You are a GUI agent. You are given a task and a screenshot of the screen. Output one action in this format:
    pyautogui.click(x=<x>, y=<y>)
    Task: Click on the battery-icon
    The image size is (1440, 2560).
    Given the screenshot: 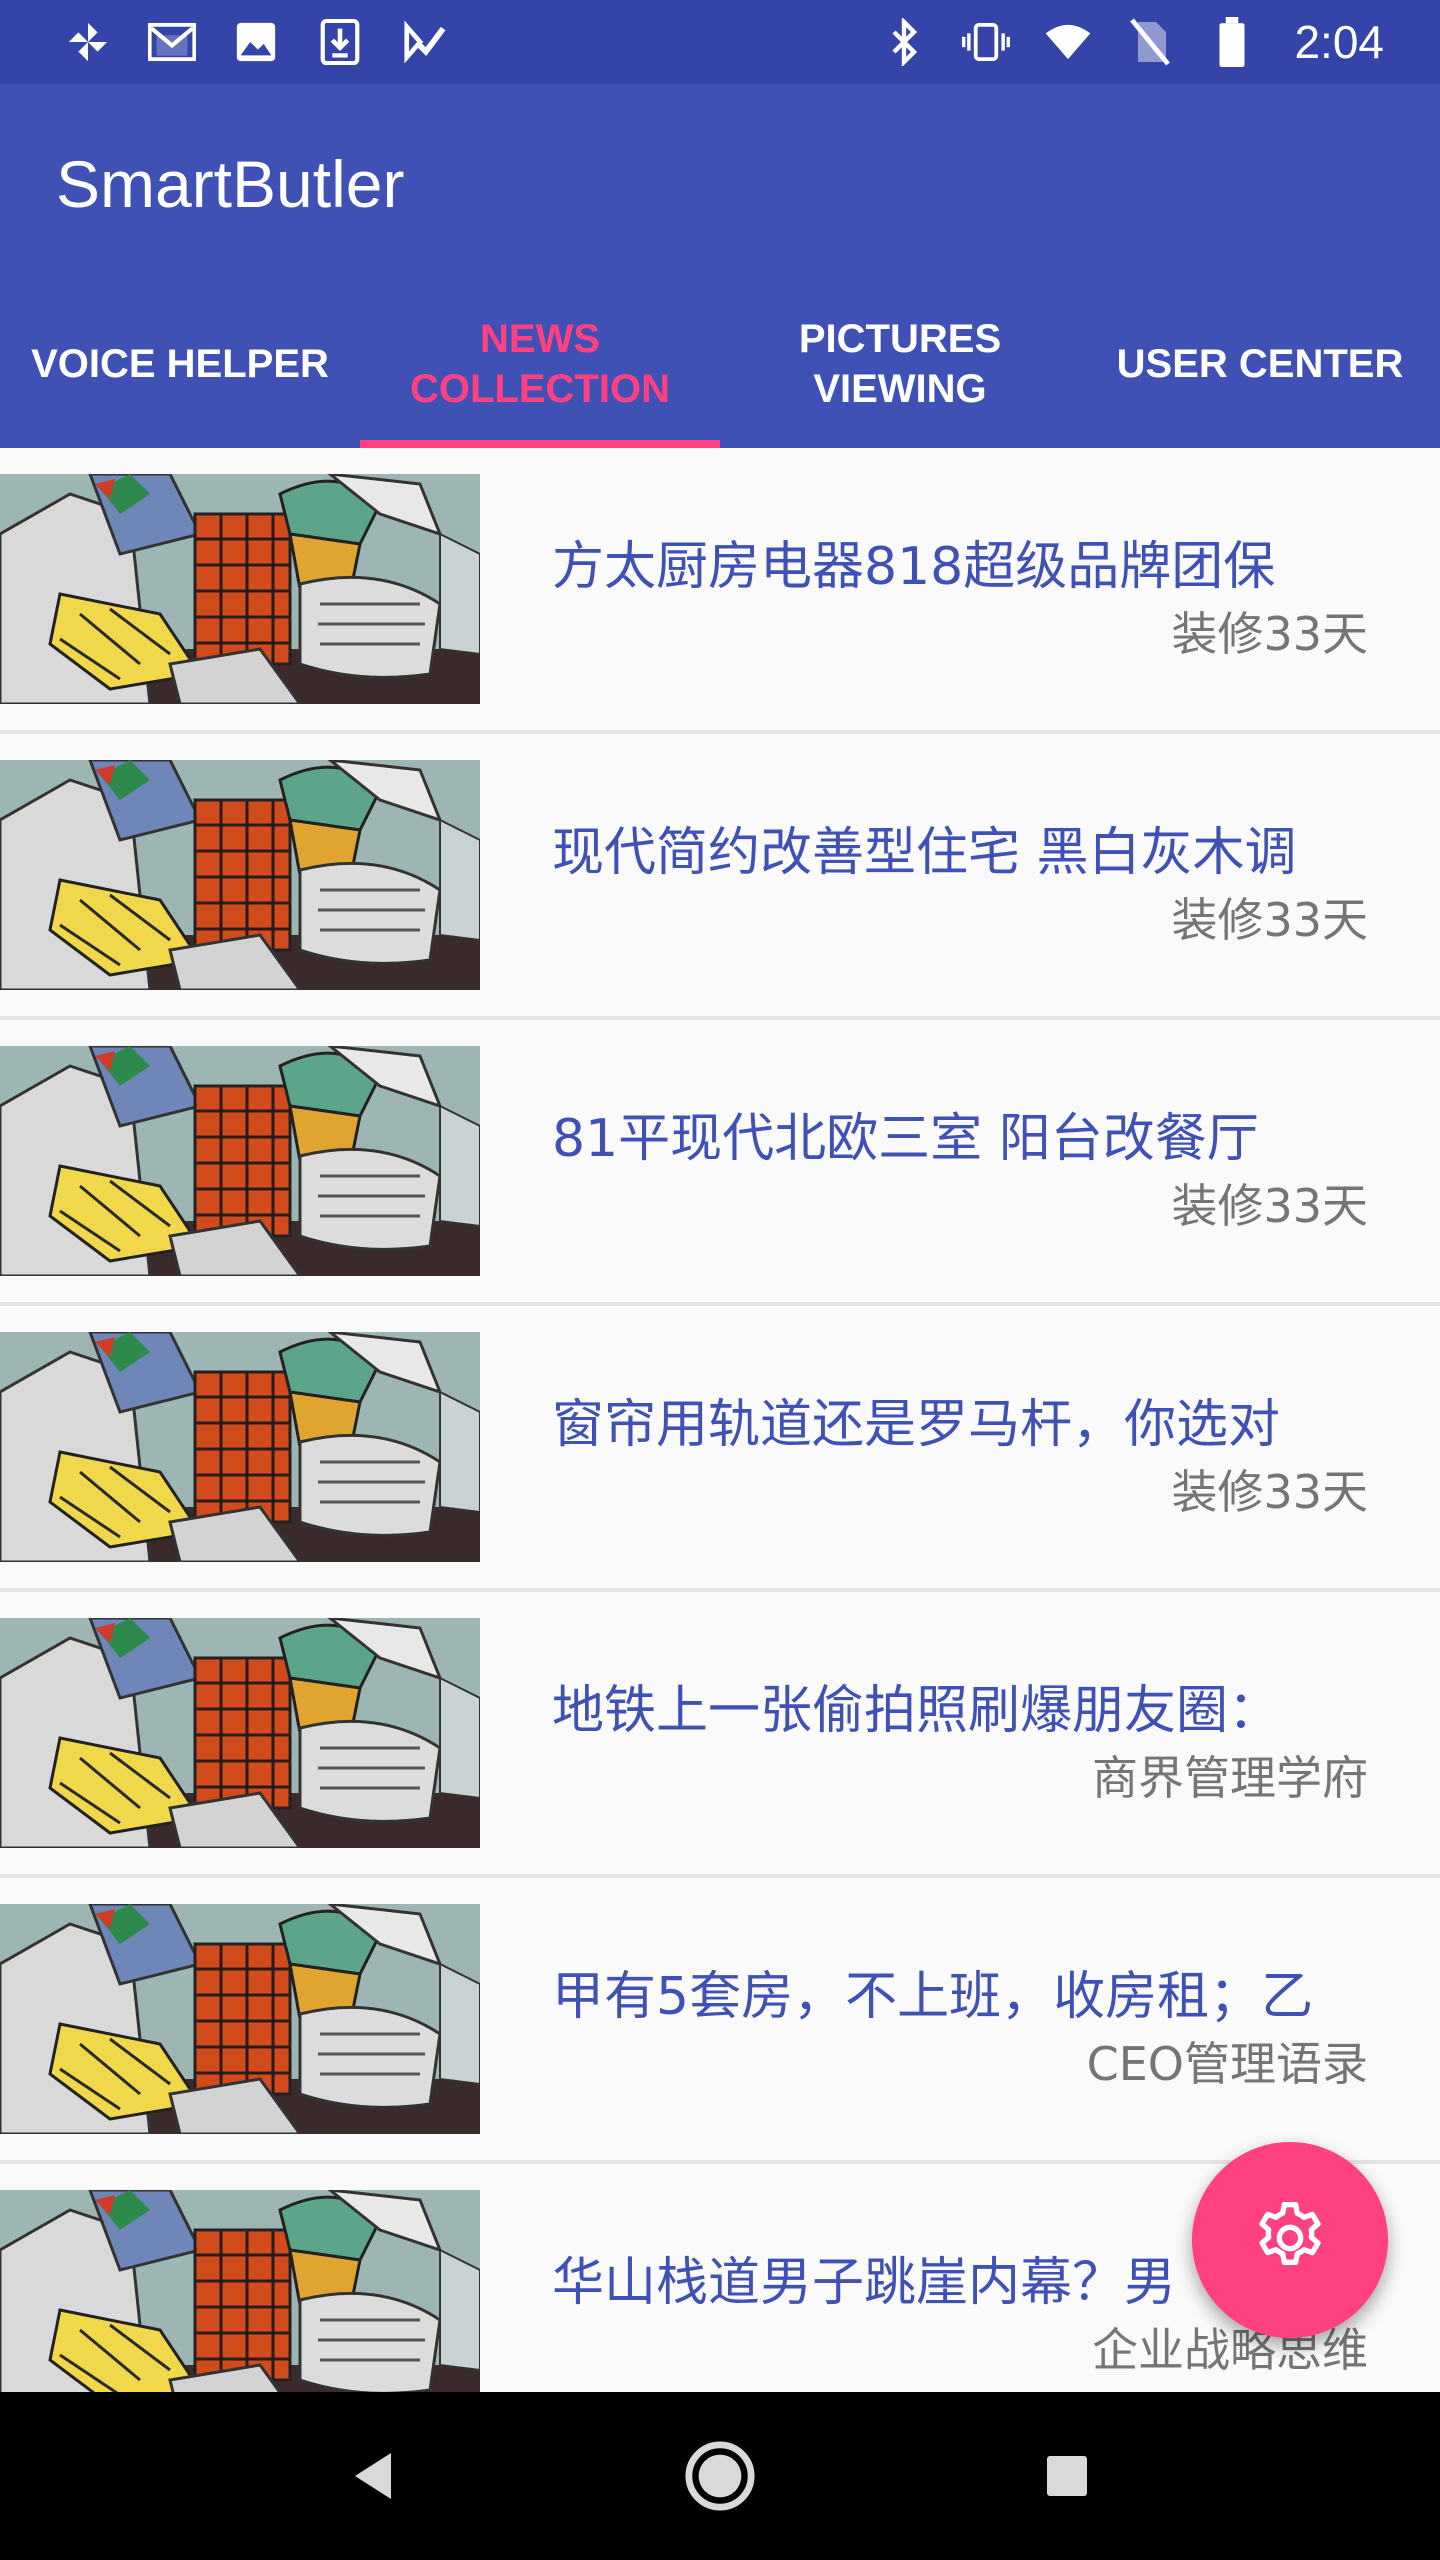 What is the action you would take?
    pyautogui.click(x=1232, y=42)
    